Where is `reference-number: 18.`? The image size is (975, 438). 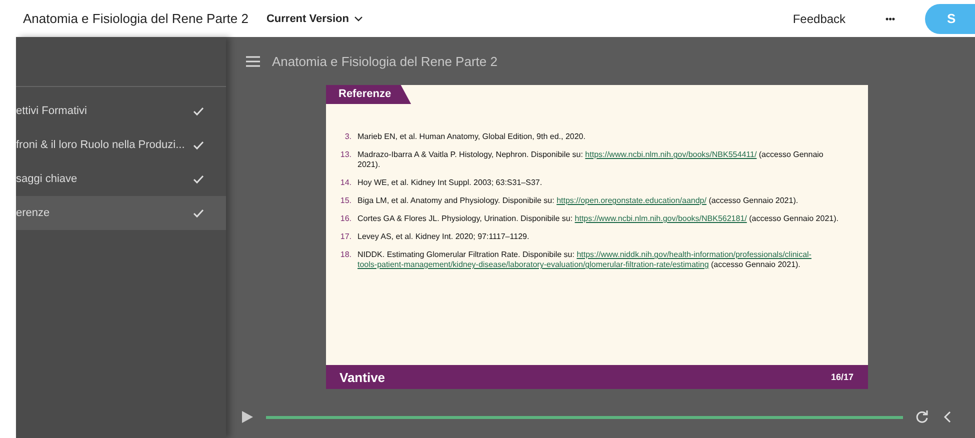 reference-number: 18. is located at coordinates (346, 255).